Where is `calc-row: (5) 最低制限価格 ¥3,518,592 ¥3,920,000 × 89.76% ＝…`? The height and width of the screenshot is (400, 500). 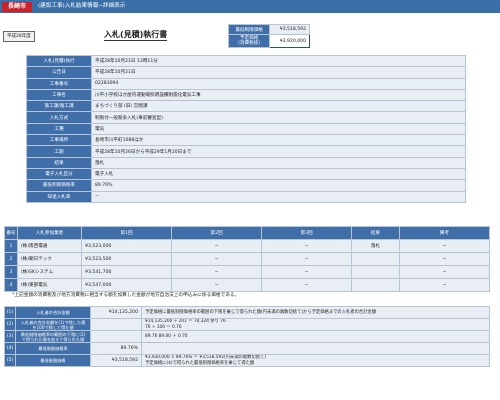
calc-row: (5) 最低制限価格 ¥3,518,592 ¥3,920,000 × 89.76% ＝… is located at coordinates (247, 360).